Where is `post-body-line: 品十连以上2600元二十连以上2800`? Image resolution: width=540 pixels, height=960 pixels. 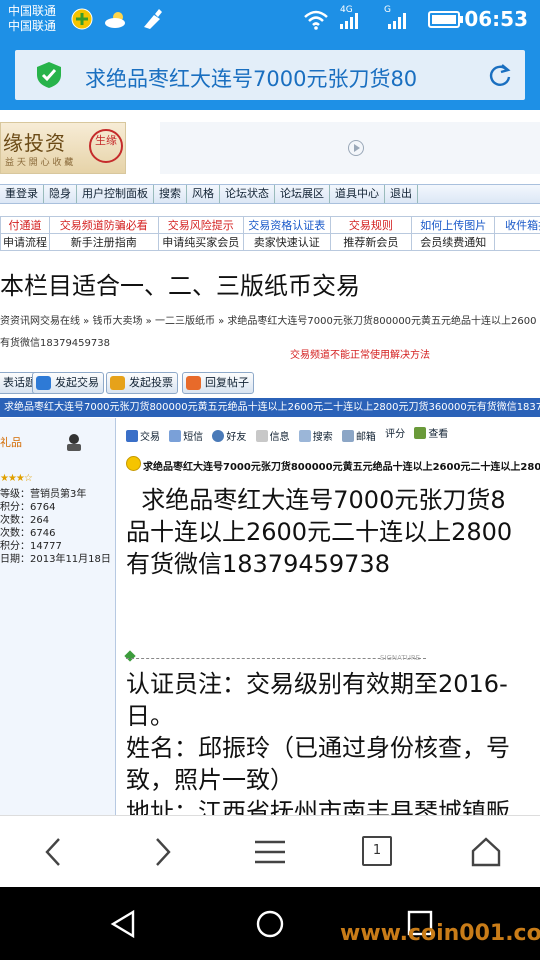
post-body-line: 品十连以上2600元二十连以上2800 is located at coordinates (319, 532).